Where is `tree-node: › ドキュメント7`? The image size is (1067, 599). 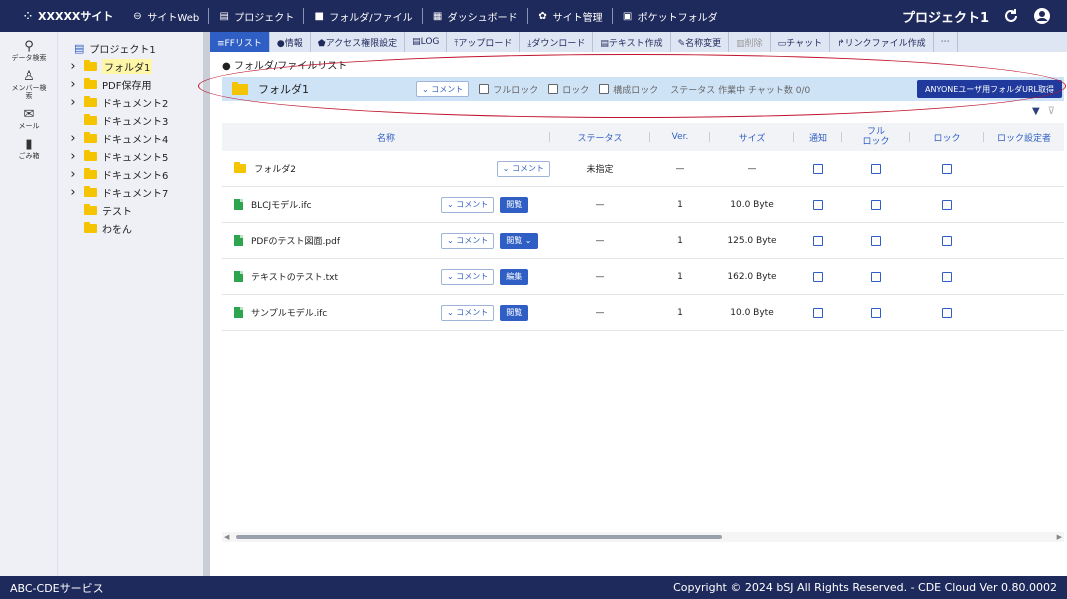 tree-node: › ドキュメント7 is located at coordinates (130, 192).